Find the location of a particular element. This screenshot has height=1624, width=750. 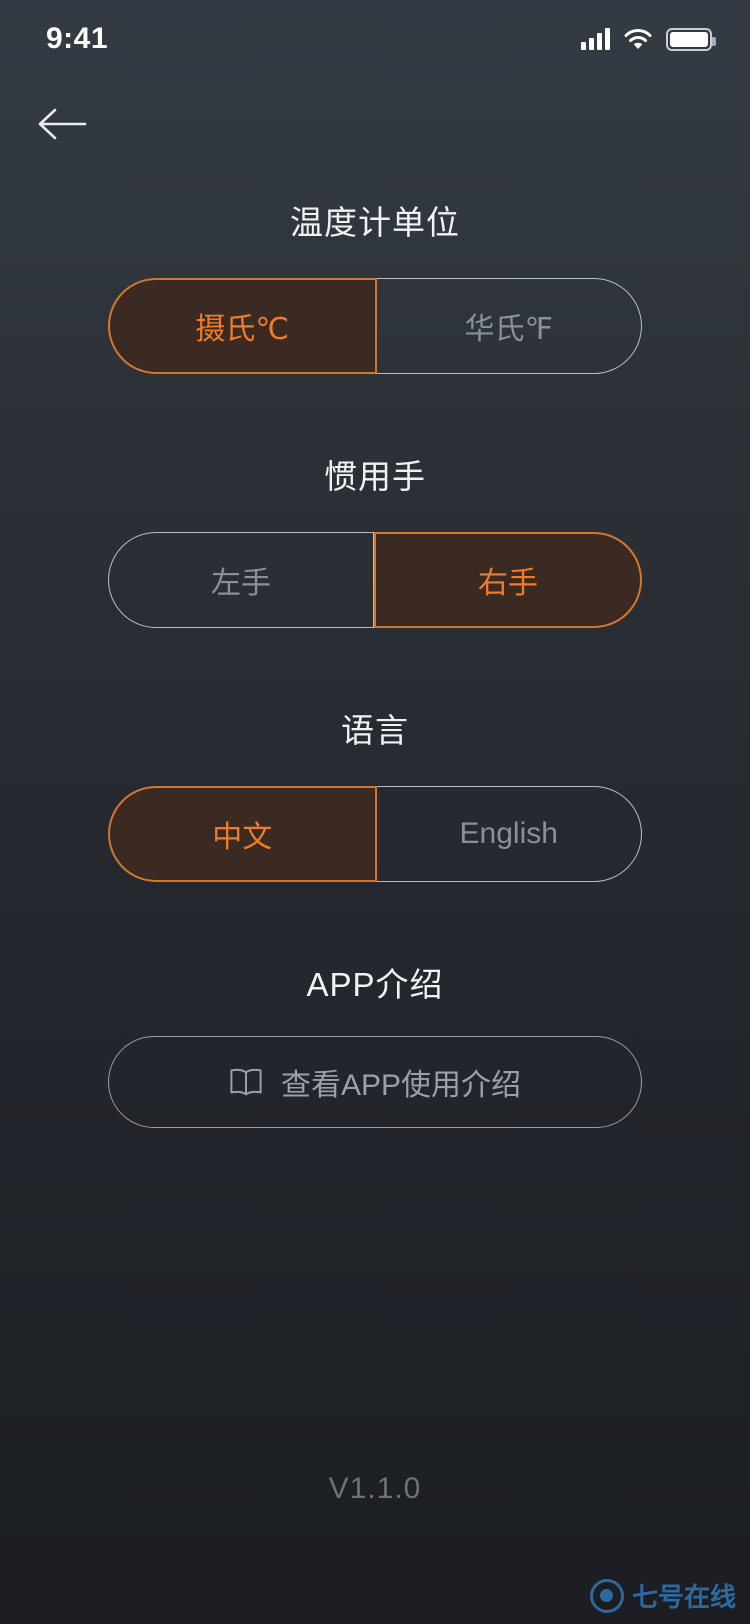

status-bar-icons is located at coordinates (648, 39).